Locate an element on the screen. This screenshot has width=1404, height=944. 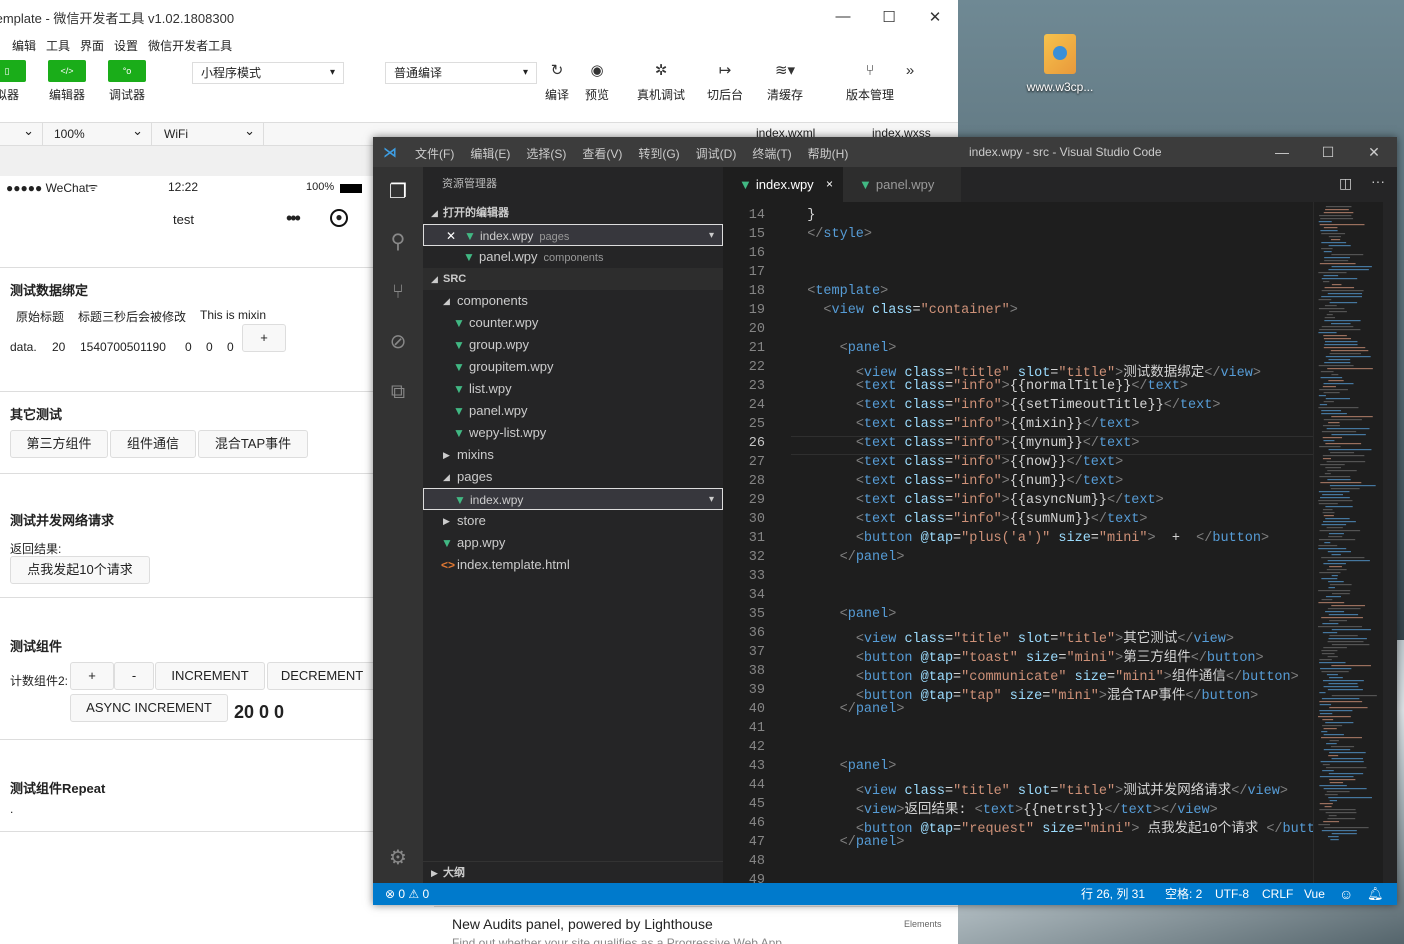
increment-button: INCREMENT is located at coordinates (210, 676).